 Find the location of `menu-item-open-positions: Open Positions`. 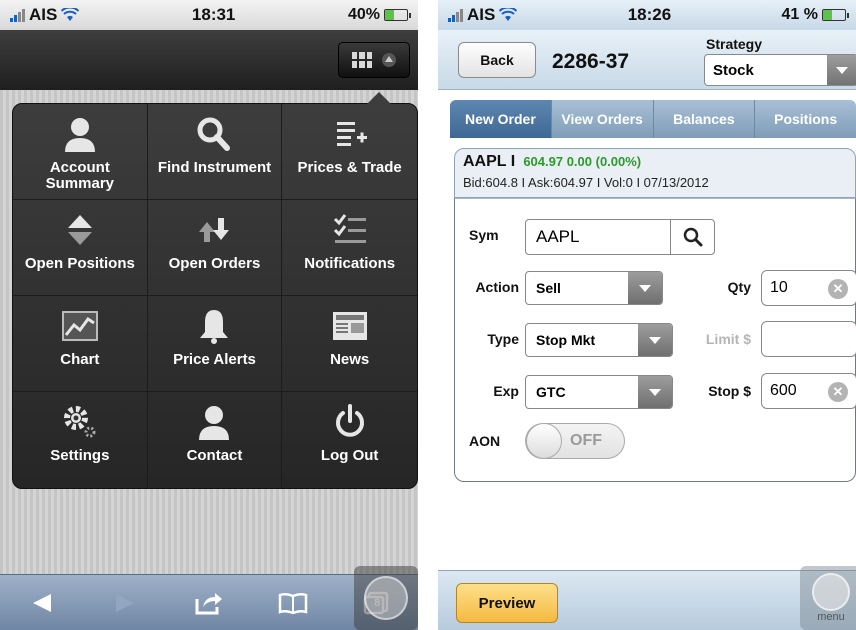

menu-item-open-positions: Open Positions is located at coordinates (80, 248).